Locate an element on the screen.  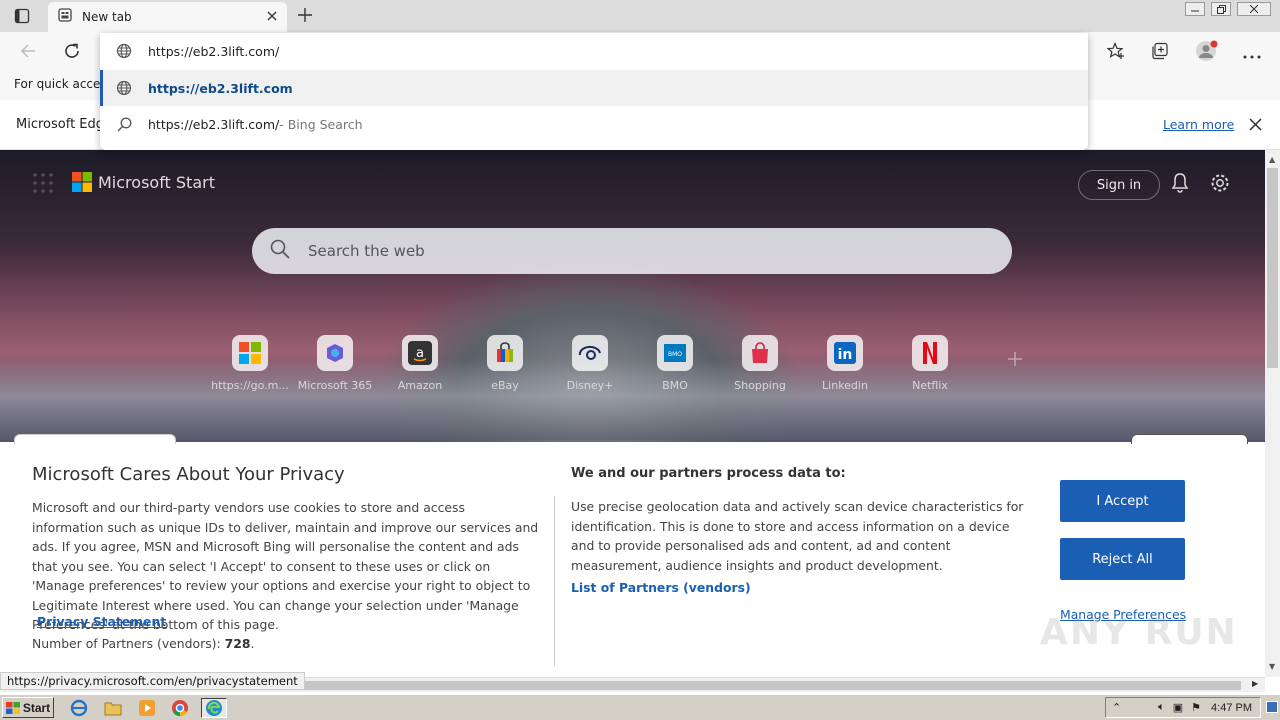
quick-link-tile: Shopping is located at coordinates (760, 363).